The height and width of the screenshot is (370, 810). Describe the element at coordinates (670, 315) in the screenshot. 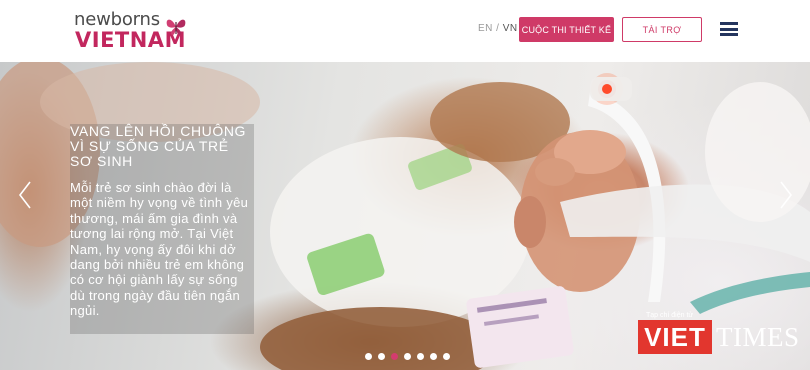

I see `watermark-caption: Tạp chí điện tử` at that location.